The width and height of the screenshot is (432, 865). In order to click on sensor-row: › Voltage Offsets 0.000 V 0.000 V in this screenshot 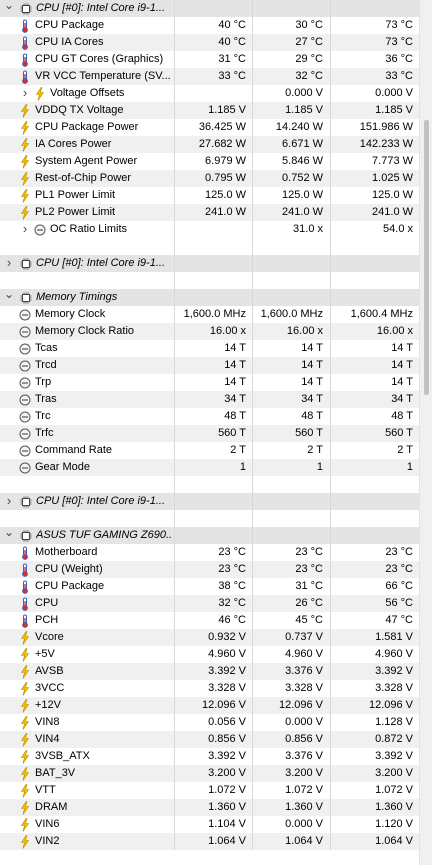, I will do `click(209, 93)`.